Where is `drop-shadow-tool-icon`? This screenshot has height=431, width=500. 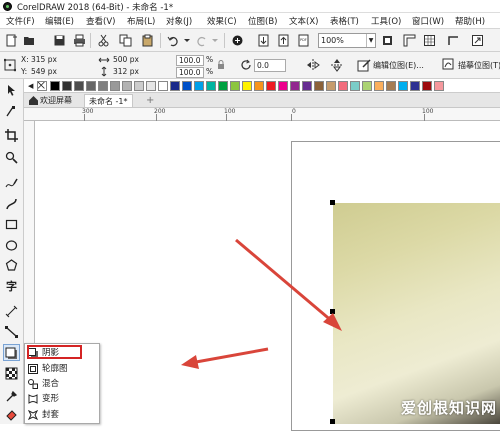
drop-shadow-tool-icon is located at coordinates (11, 352).